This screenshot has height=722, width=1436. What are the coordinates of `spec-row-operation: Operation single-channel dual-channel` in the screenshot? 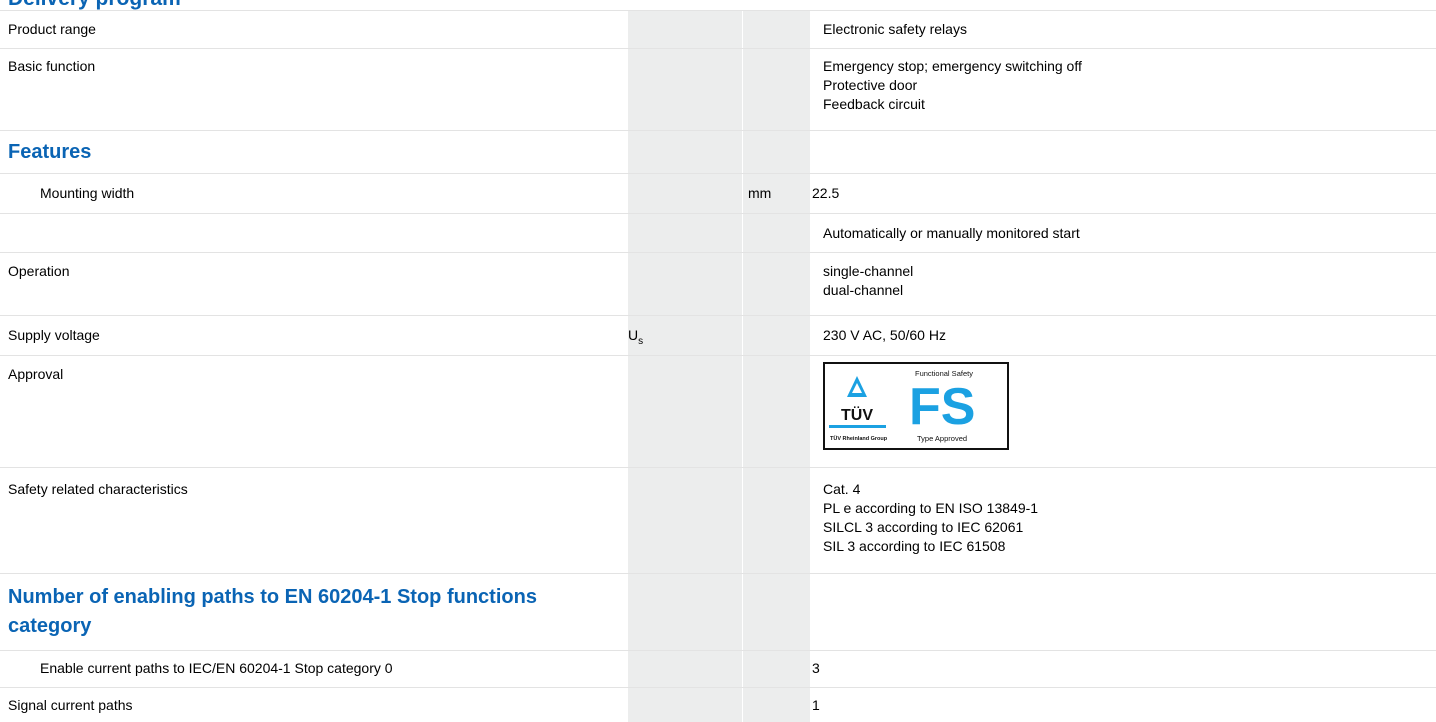 It's located at (718, 284).